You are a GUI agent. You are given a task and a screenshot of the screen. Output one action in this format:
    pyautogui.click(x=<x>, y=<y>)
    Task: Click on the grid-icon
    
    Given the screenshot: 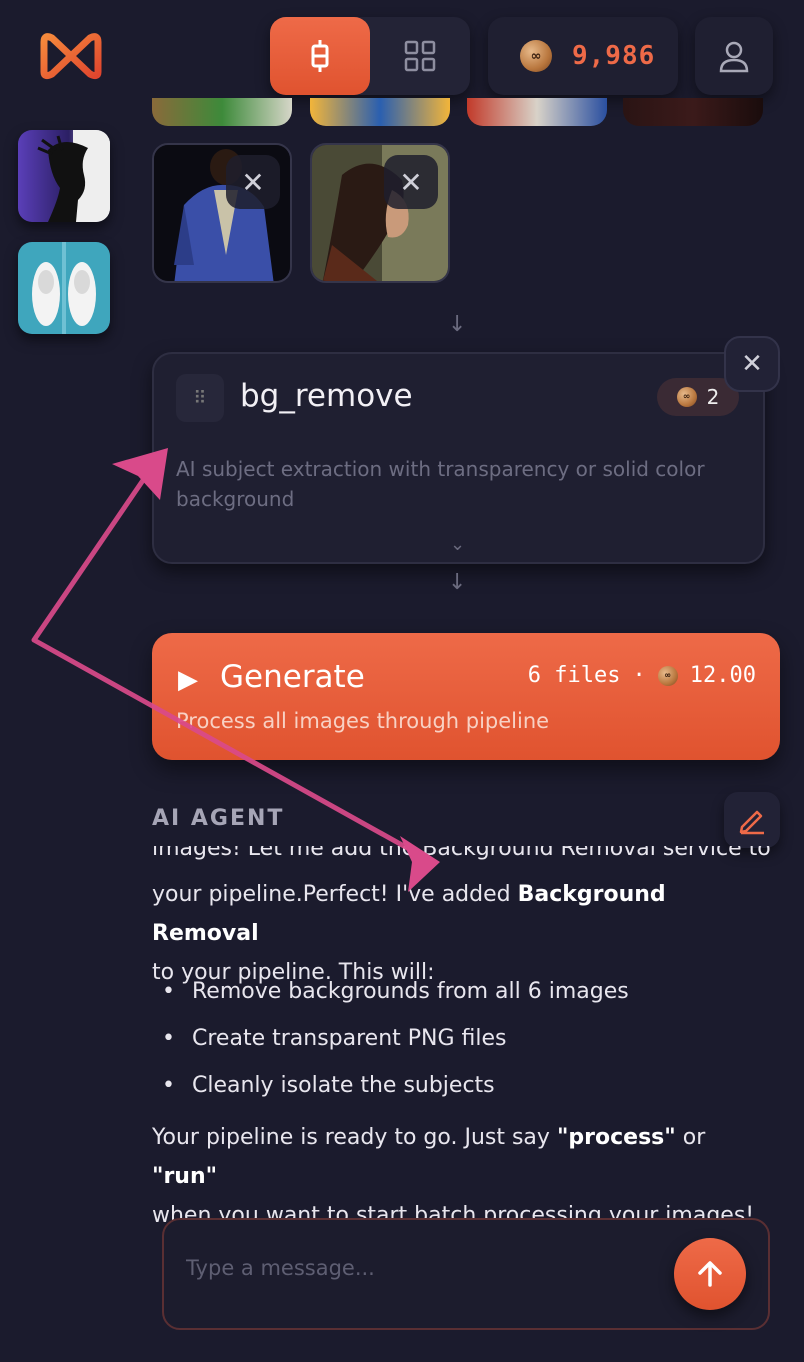 What is the action you would take?
    pyautogui.click(x=420, y=56)
    